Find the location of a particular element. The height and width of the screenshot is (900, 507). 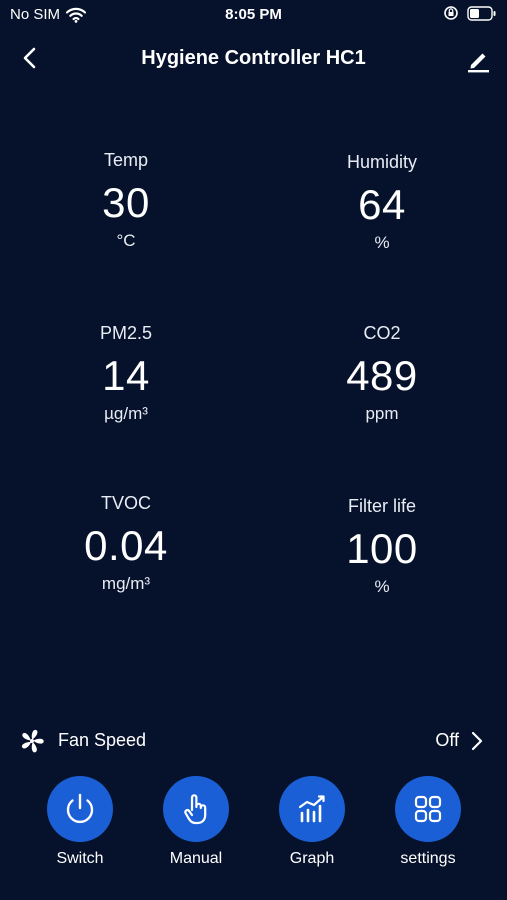

manual-label: Manual is located at coordinates (196, 858).